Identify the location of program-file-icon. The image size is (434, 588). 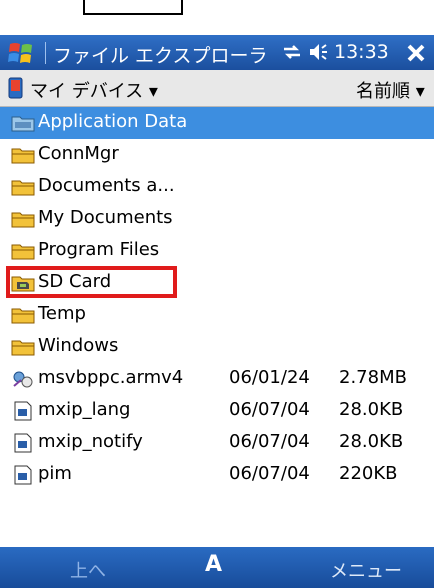
(23, 379).